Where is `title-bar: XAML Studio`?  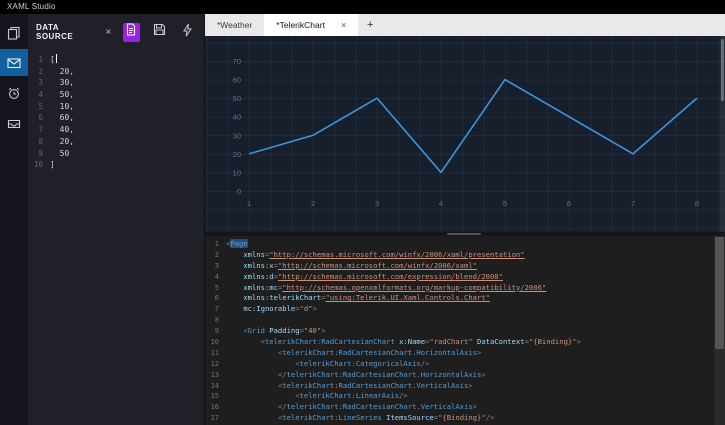
title-bar: XAML Studio is located at coordinates (362, 7).